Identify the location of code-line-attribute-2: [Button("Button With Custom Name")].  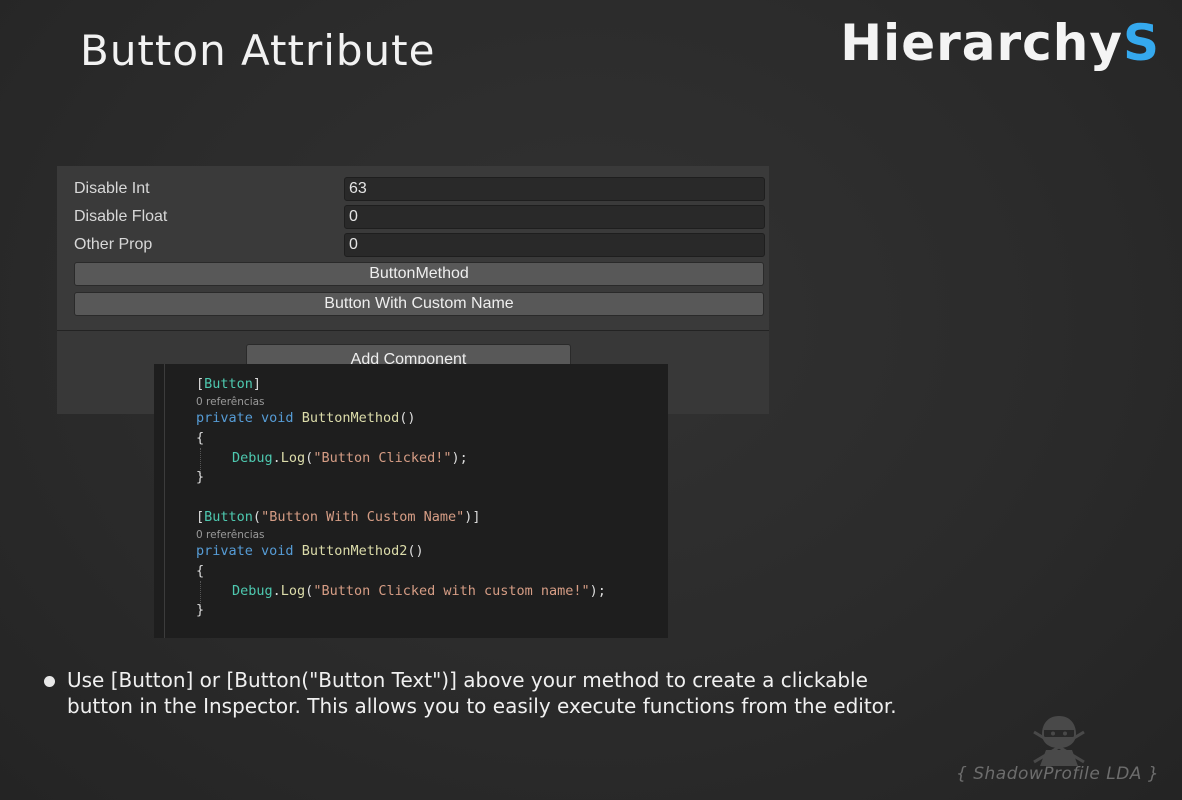
(338, 517).